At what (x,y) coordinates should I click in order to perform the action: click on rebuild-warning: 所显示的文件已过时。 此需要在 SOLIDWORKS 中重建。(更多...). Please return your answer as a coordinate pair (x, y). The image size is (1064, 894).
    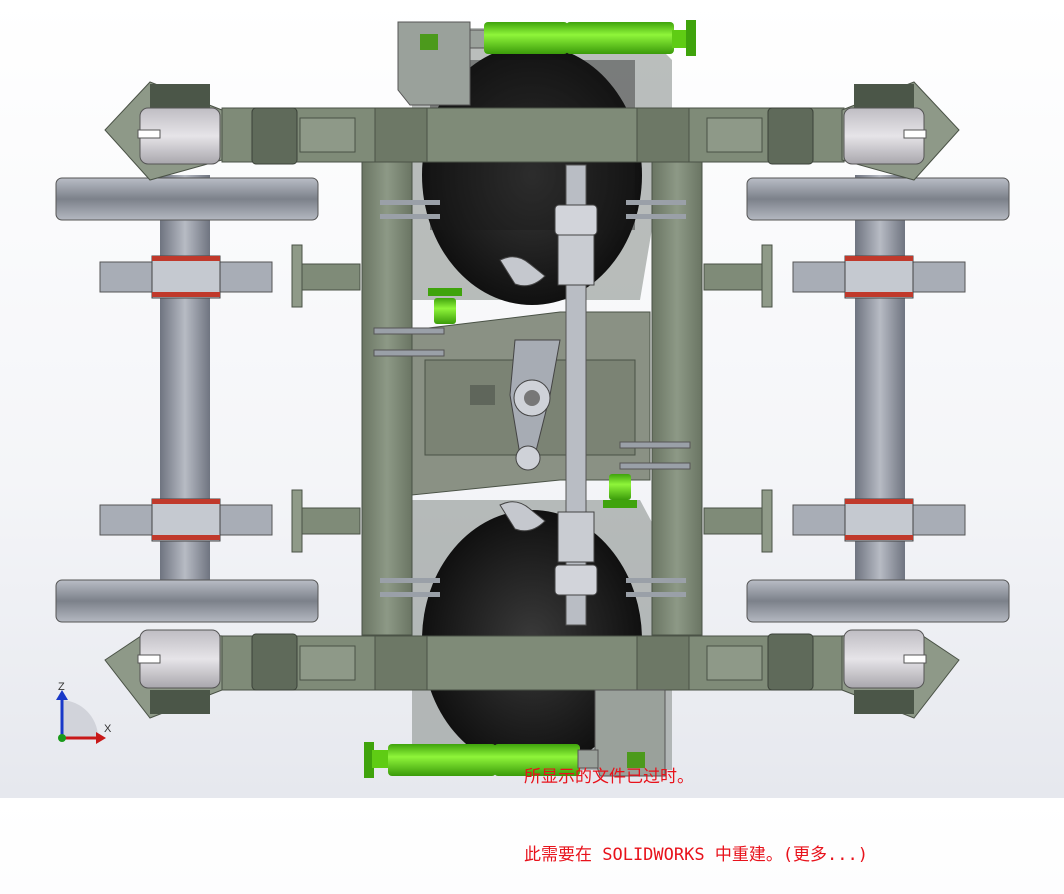
    Looking at the image, I should click on (696, 803).